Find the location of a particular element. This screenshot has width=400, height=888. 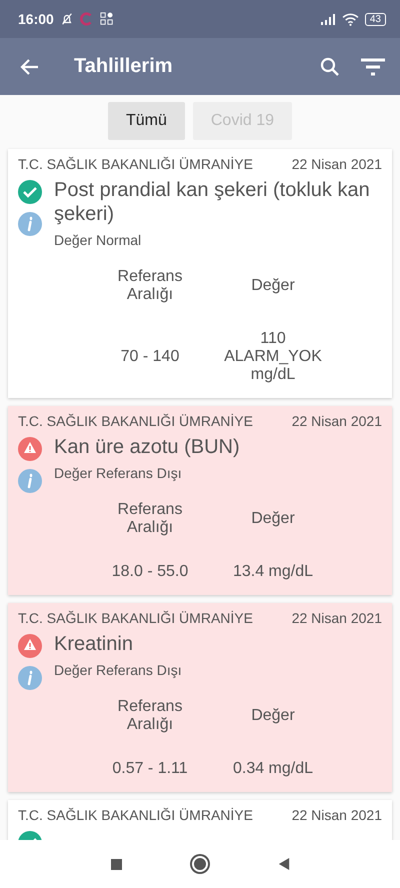

search-icon is located at coordinates (330, 66).